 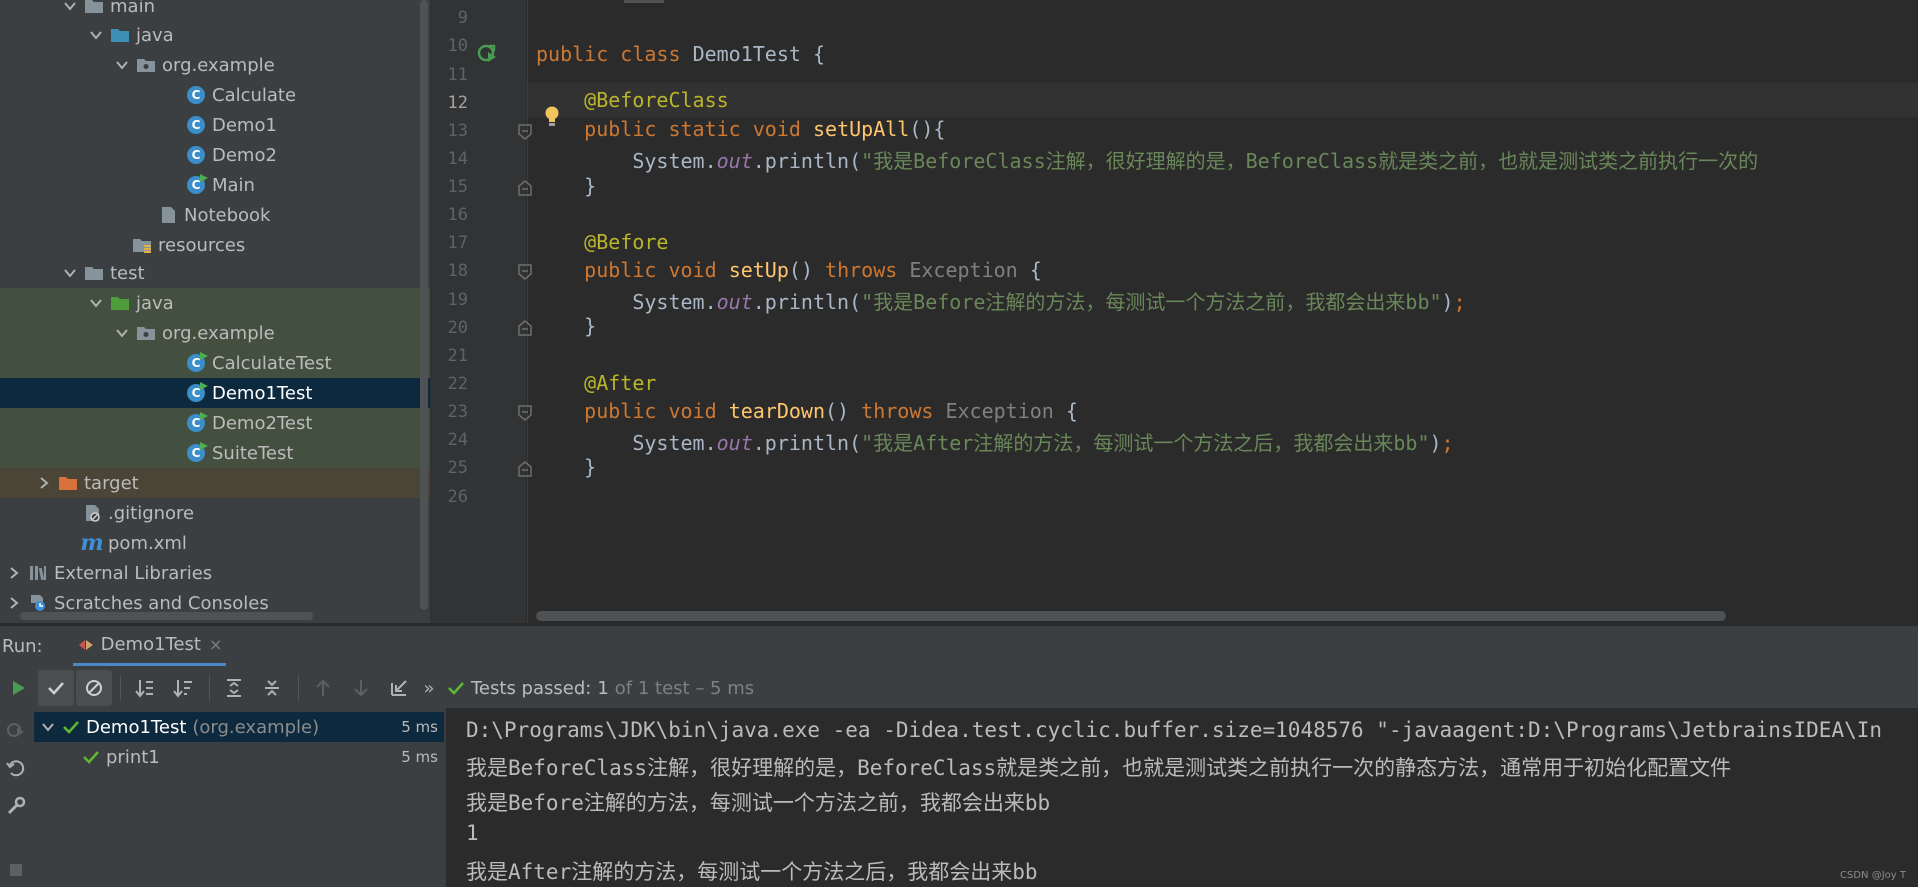 I want to click on sort-by-duration-button, so click(x=183, y=688).